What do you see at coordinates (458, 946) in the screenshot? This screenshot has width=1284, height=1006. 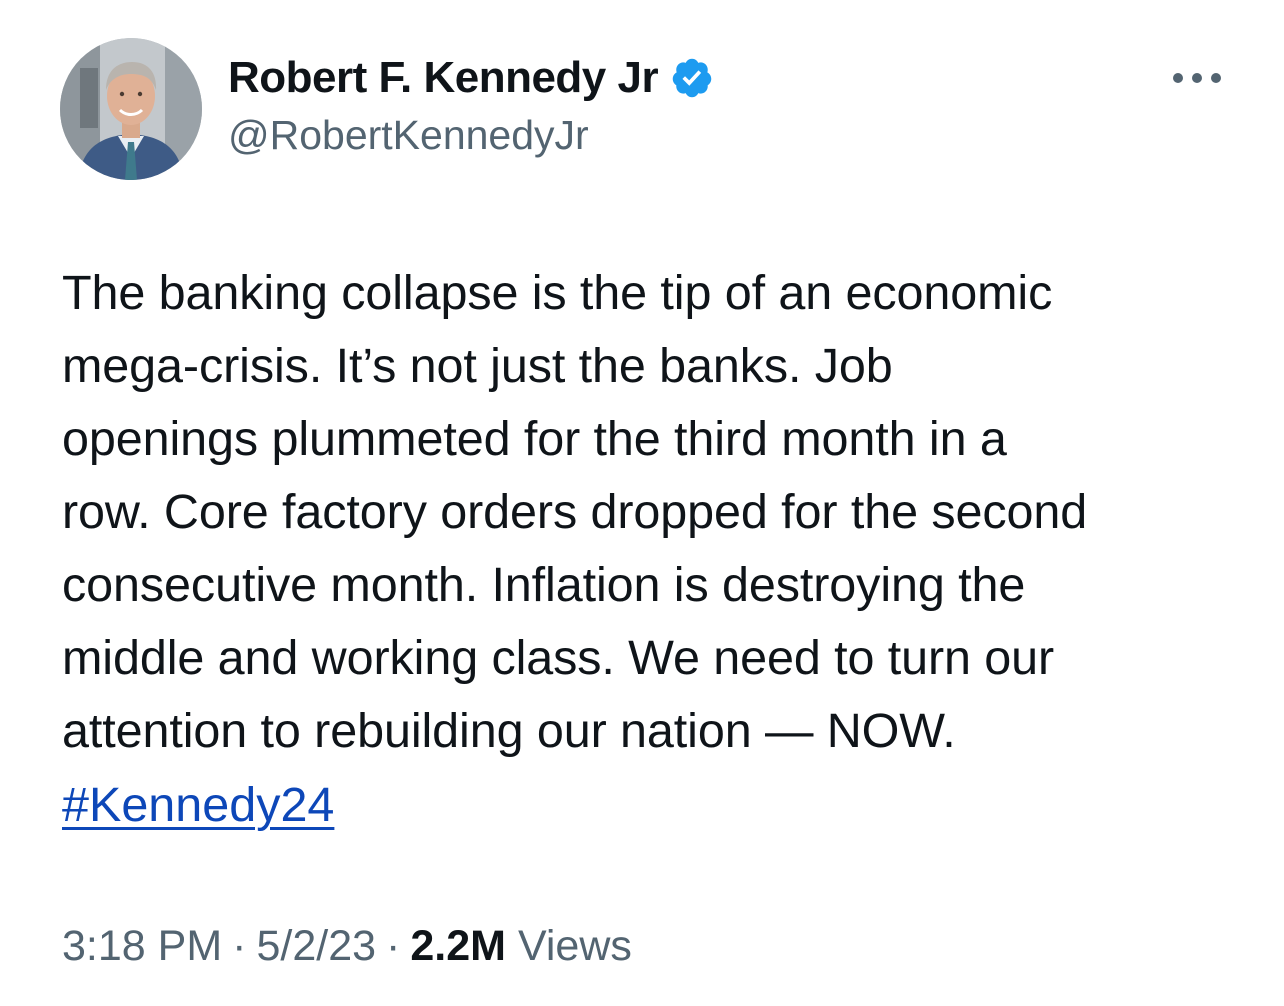 I see `views-count: 2.2M` at bounding box center [458, 946].